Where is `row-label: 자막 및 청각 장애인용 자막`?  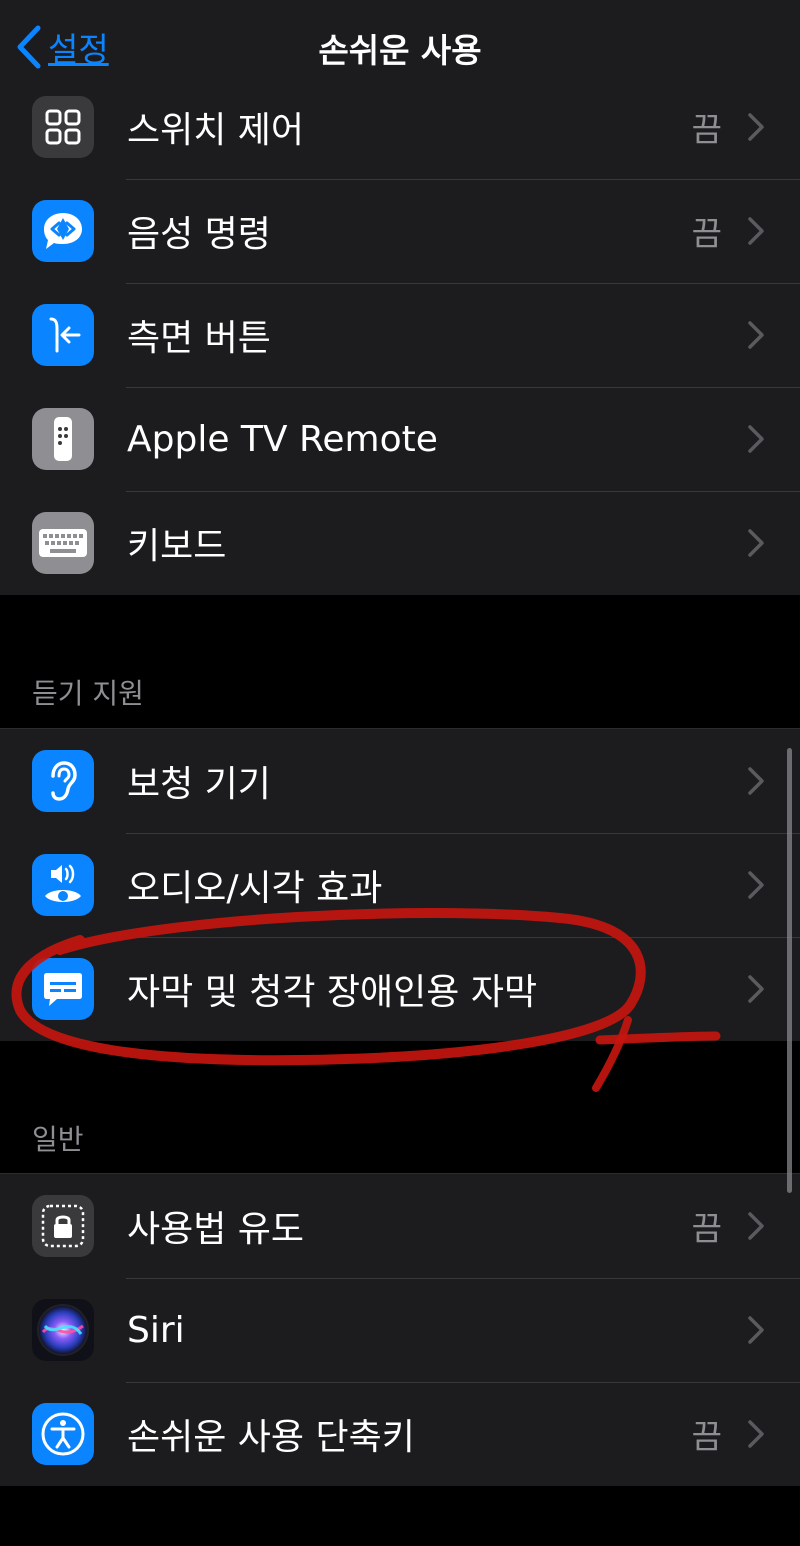 row-label: 자막 및 청각 장애인용 자막 is located at coordinates (332, 992).